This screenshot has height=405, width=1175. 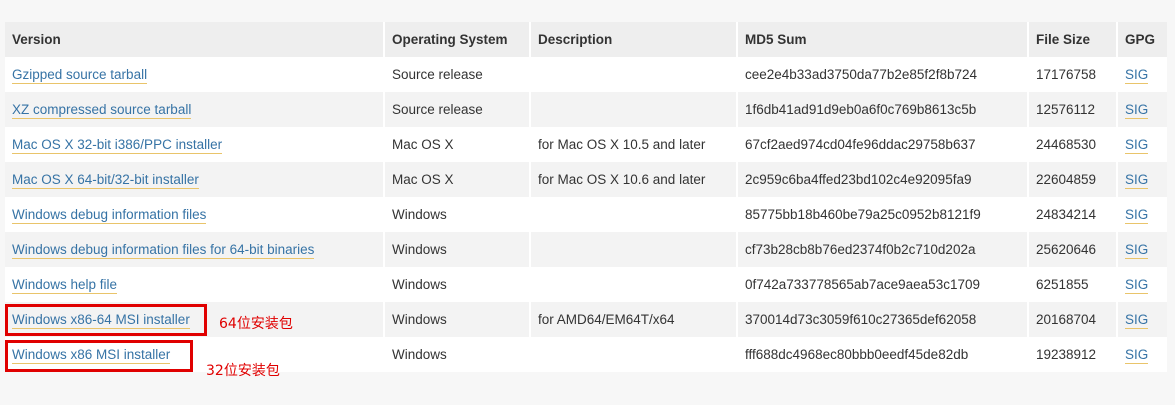 I want to click on file-size-cell: 25620646, so click(x=1071, y=249).